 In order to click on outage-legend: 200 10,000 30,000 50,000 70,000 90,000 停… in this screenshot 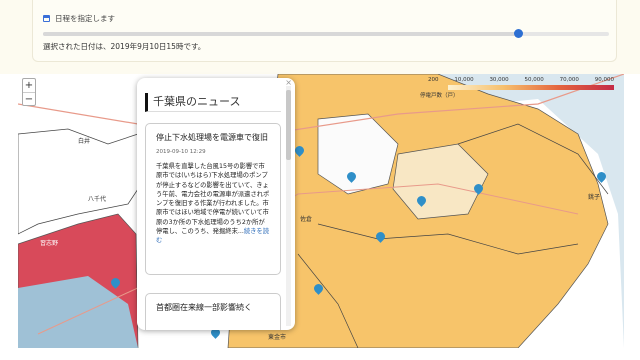, I will do `click(516, 88)`.